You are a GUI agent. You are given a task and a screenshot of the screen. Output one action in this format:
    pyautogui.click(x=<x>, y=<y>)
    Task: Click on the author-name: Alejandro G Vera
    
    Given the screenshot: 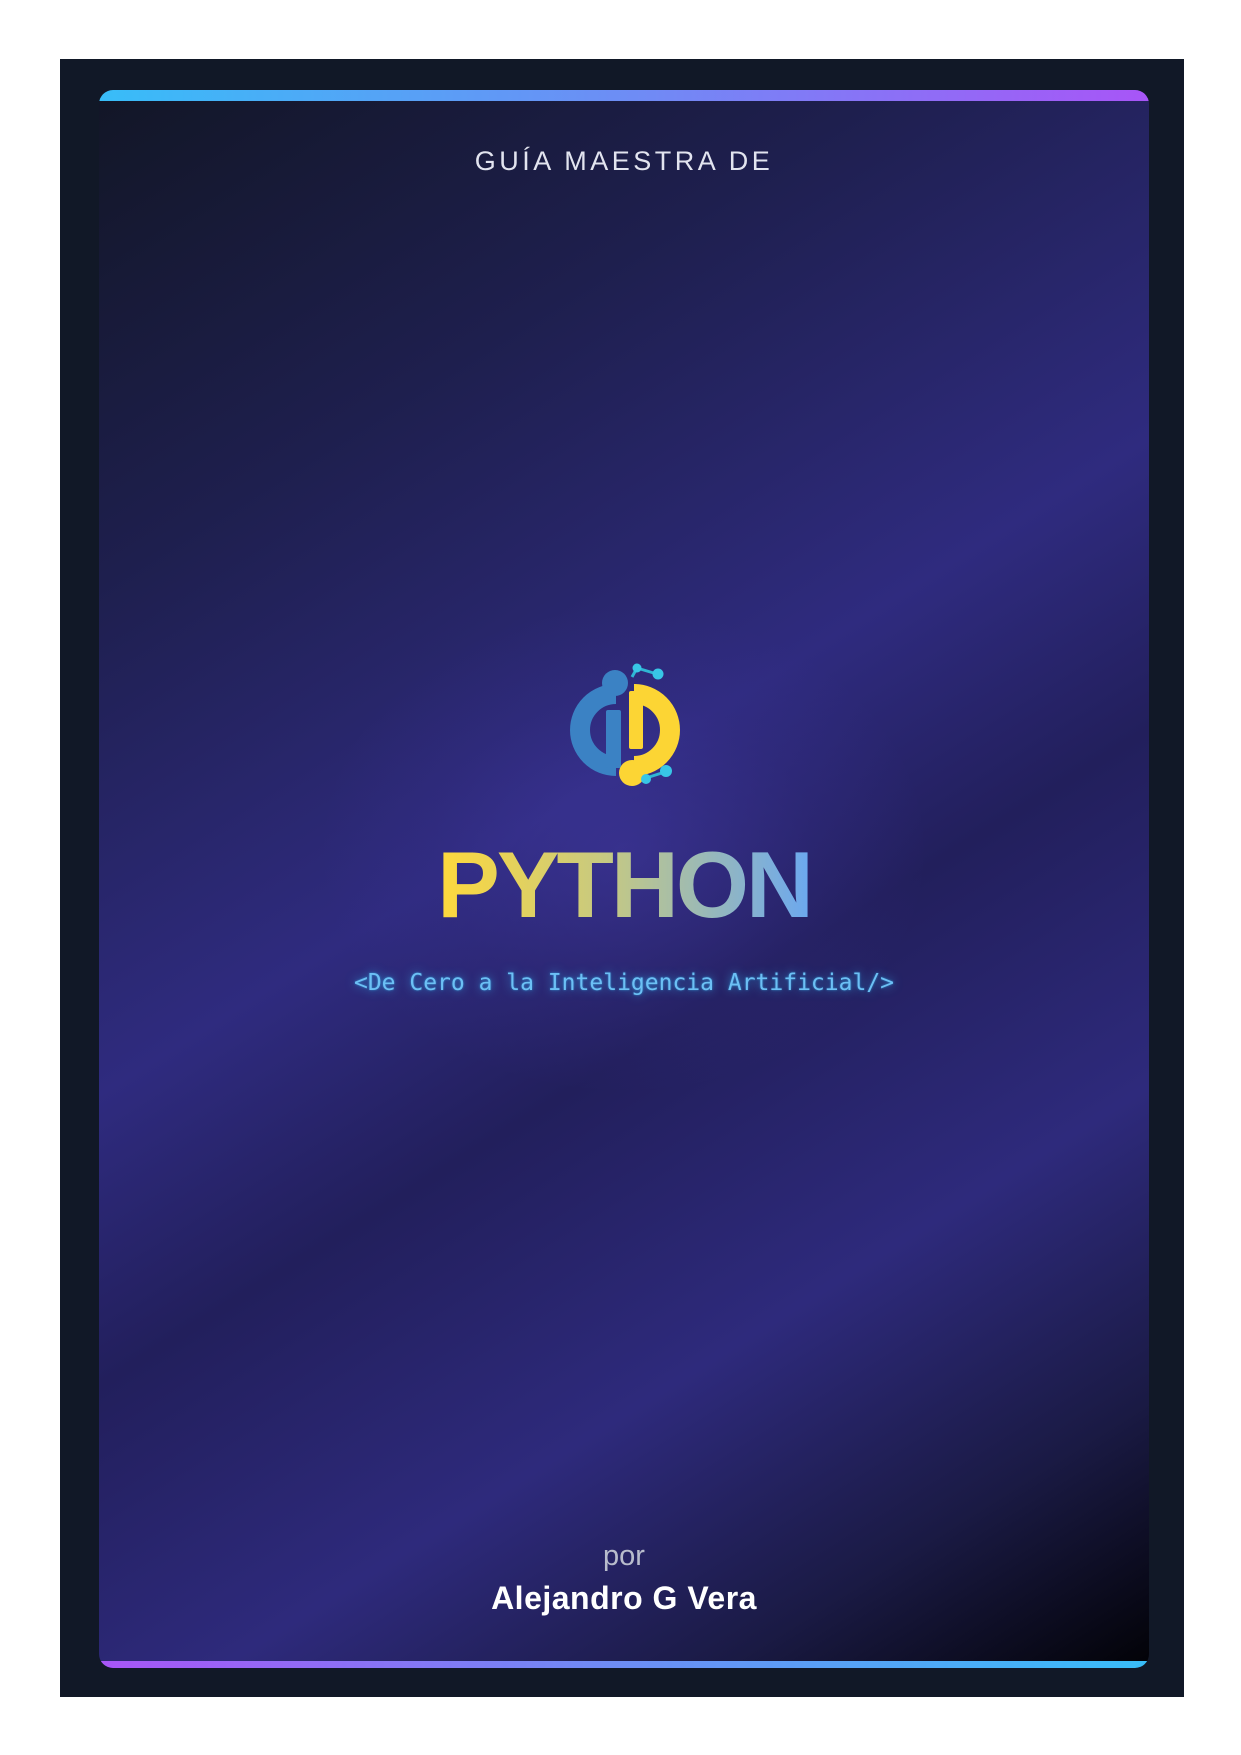 What is the action you would take?
    pyautogui.click(x=624, y=1598)
    